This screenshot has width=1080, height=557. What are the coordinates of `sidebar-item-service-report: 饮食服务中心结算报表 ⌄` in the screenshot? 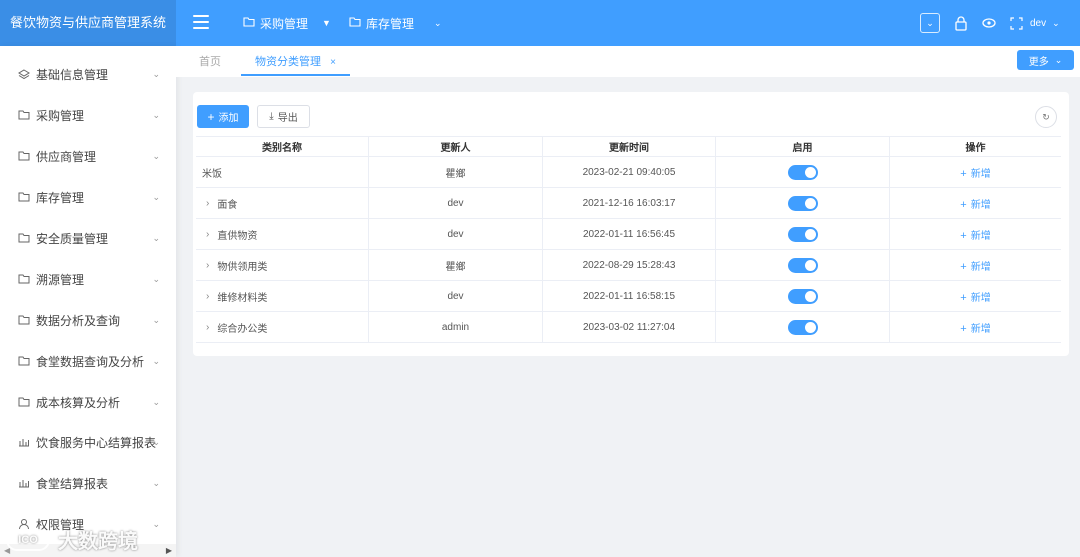 It's located at (88, 442).